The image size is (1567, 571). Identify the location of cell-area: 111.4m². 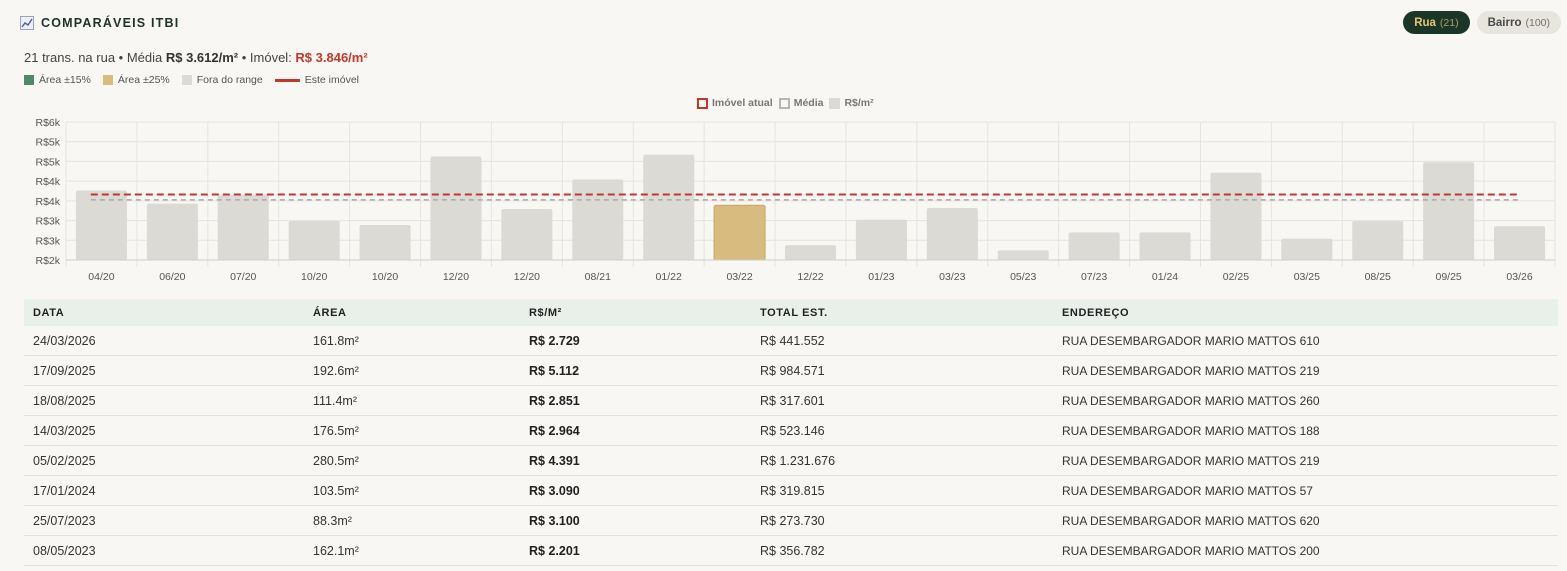
(412, 400).